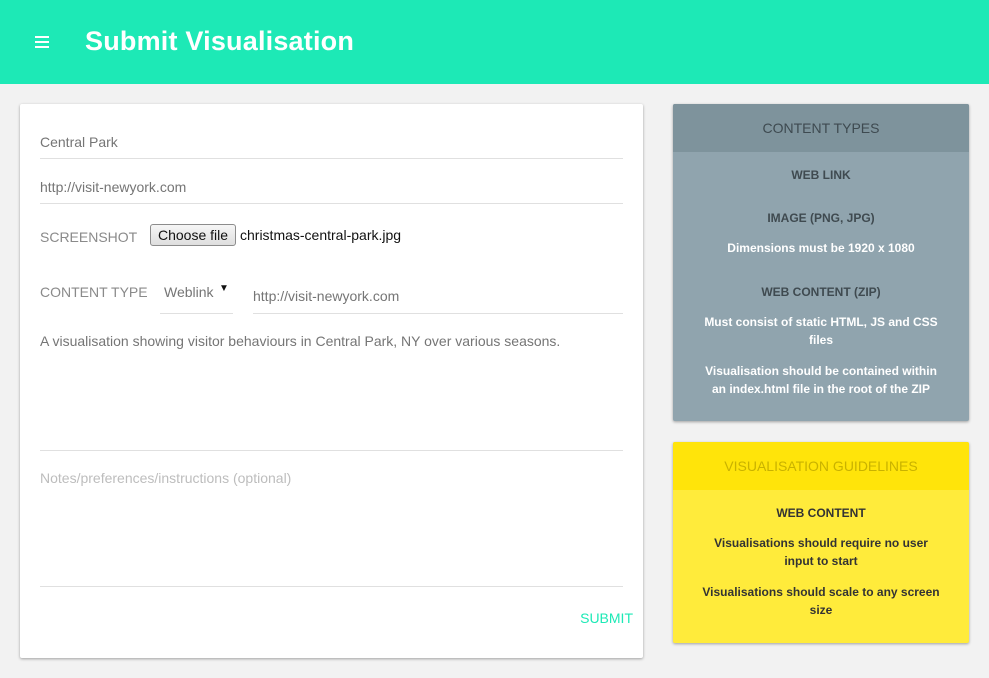 This screenshot has height=678, width=989. I want to click on url-input: http://visit-newyork.com, so click(331, 187).